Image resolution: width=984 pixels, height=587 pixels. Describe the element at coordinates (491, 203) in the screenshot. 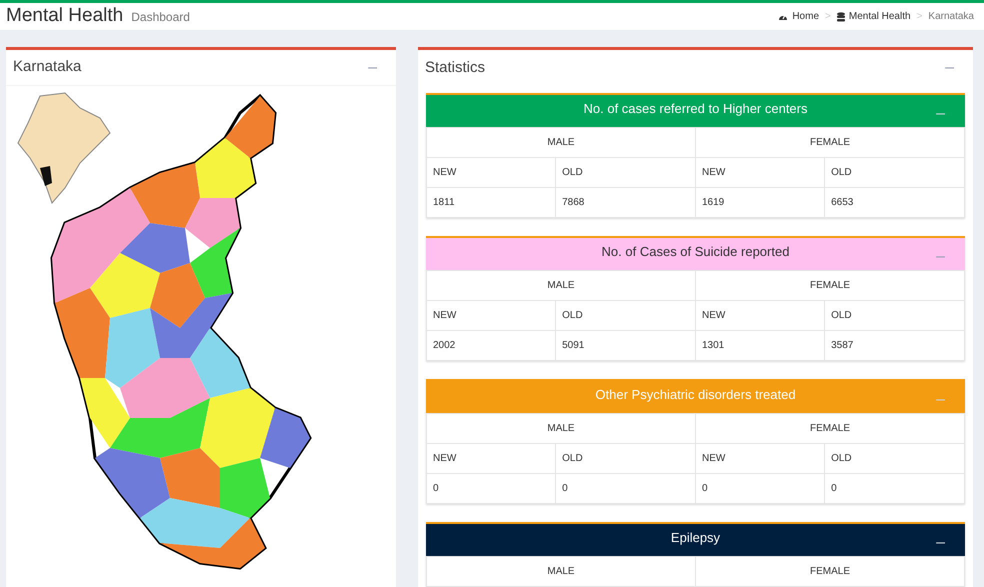

I see `table-cell: 1811` at that location.